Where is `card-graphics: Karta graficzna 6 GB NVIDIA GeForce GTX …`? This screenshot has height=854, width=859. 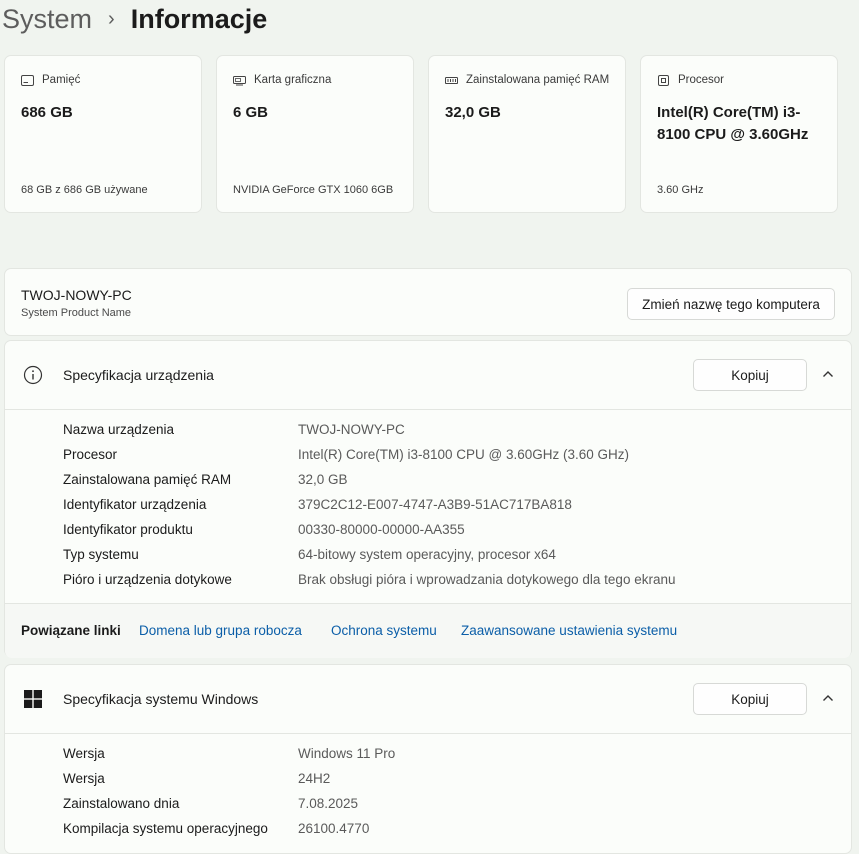
card-graphics: Karta graficzna 6 GB NVIDIA GeForce GTX … is located at coordinates (315, 134).